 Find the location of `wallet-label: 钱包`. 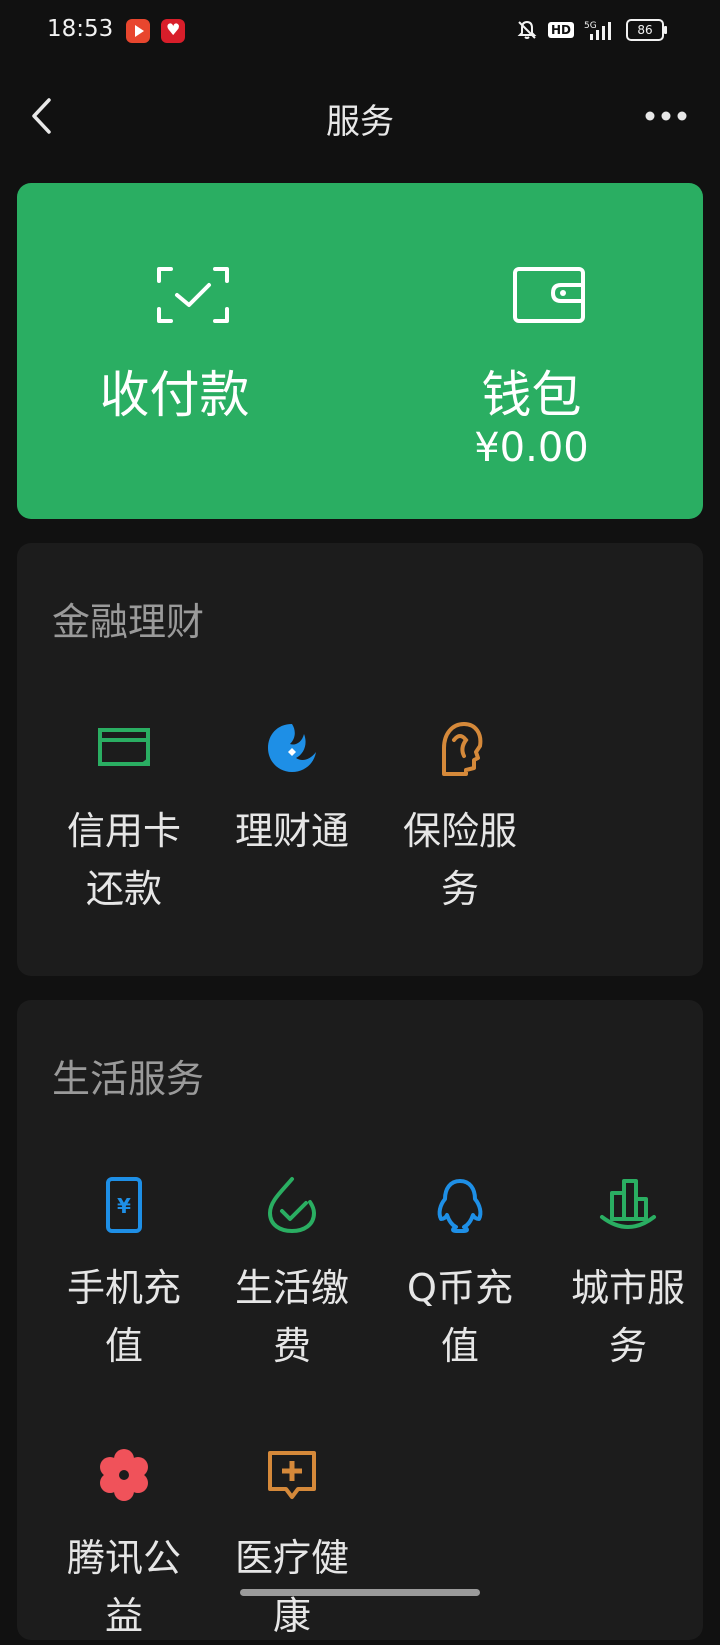

wallet-label: 钱包 is located at coordinates (531, 395).